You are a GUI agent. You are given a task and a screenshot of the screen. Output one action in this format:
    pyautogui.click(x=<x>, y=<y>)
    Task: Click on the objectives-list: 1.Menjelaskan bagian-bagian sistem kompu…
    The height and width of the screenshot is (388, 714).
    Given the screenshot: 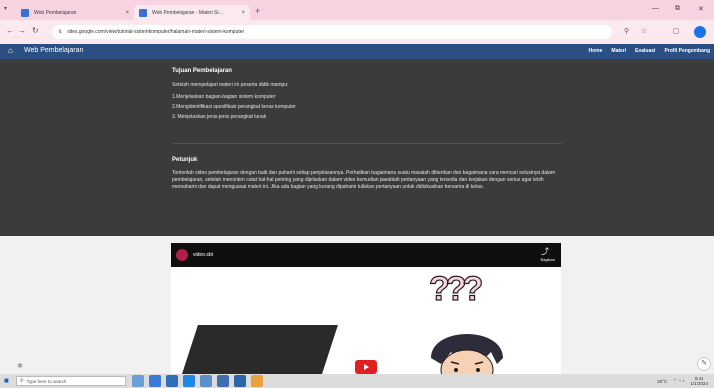 What is the action you would take?
    pyautogui.click(x=367, y=107)
    